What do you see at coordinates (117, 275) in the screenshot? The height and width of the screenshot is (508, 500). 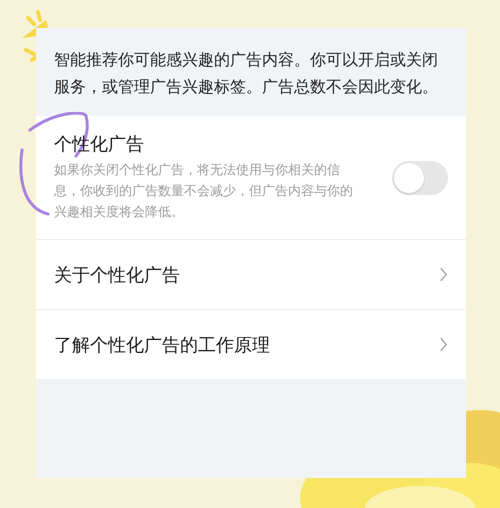 I see `setting-title: 关于个性化广告` at bounding box center [117, 275].